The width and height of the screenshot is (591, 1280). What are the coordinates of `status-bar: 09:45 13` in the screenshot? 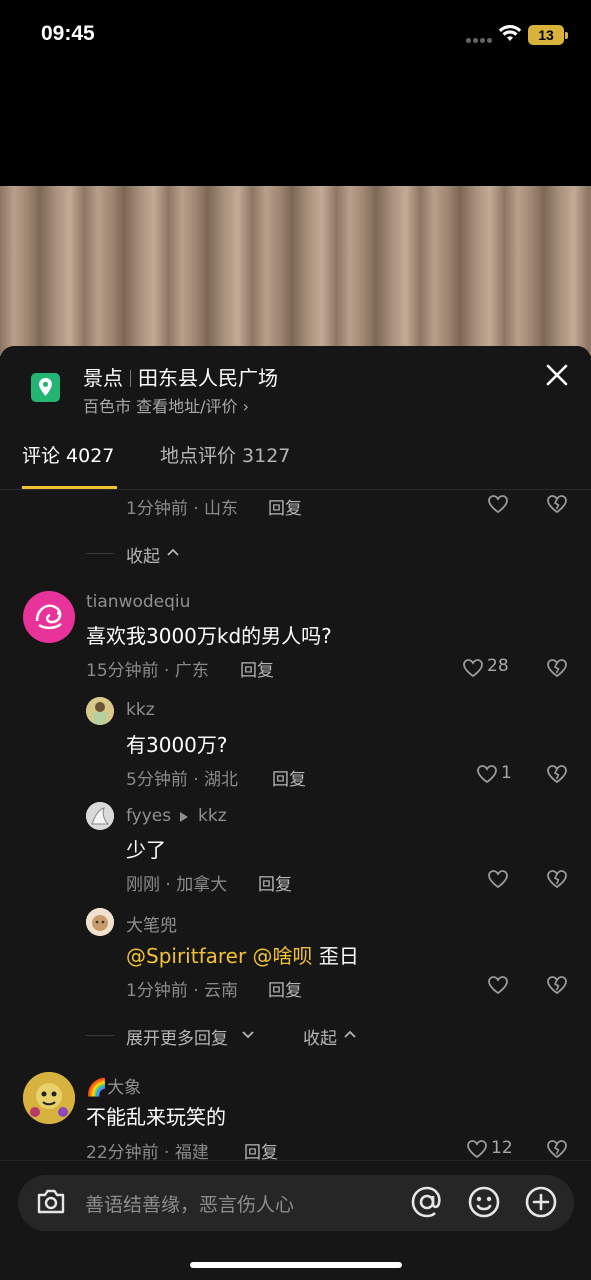 It's located at (295, 35).